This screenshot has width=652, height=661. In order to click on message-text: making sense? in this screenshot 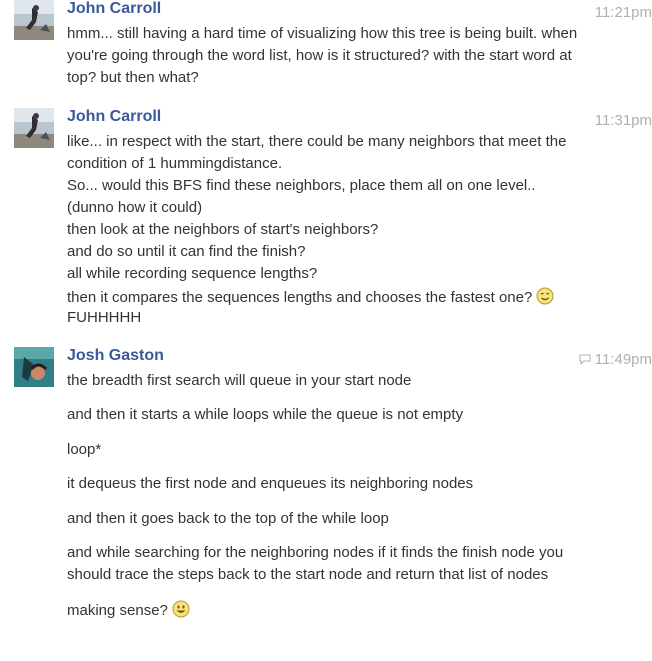, I will do `click(117, 610)`.